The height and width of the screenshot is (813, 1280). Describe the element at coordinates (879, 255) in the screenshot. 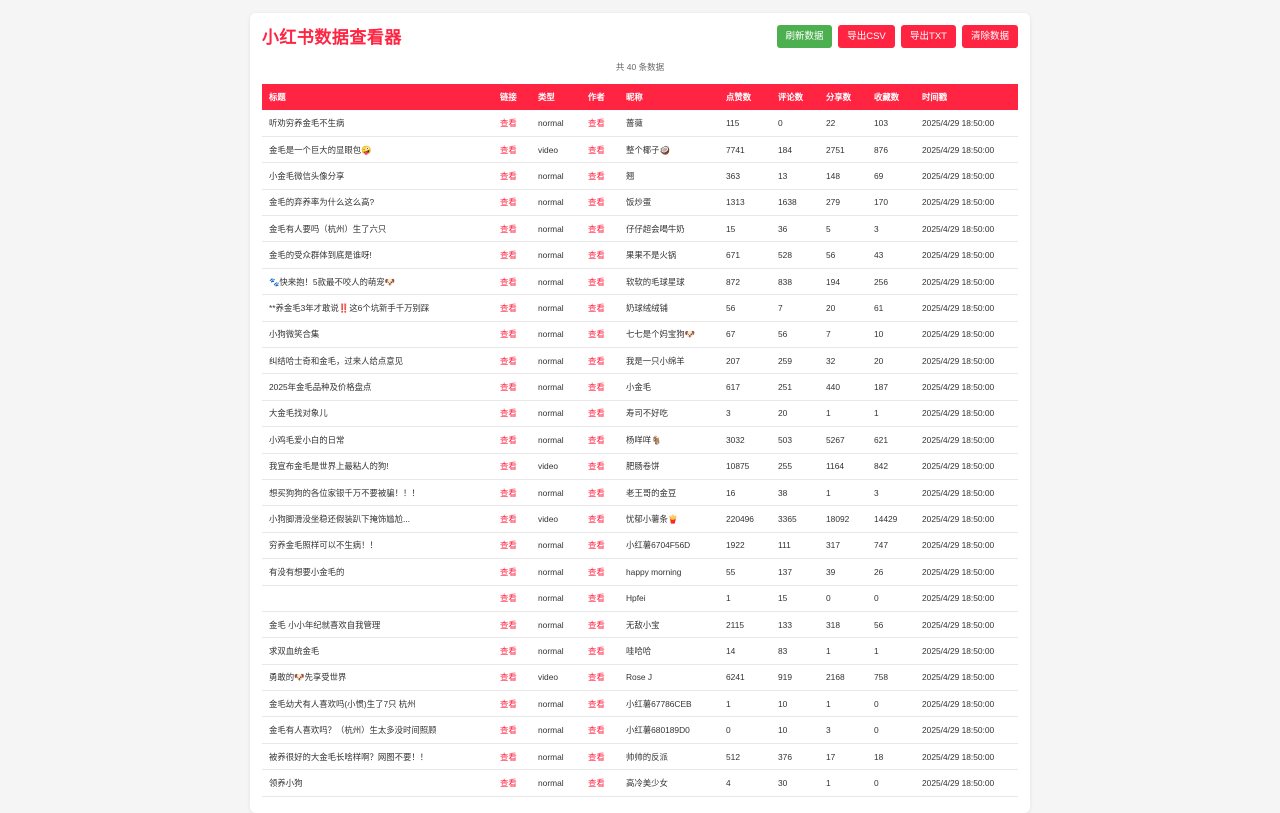

I see `cell-collects: 43` at that location.